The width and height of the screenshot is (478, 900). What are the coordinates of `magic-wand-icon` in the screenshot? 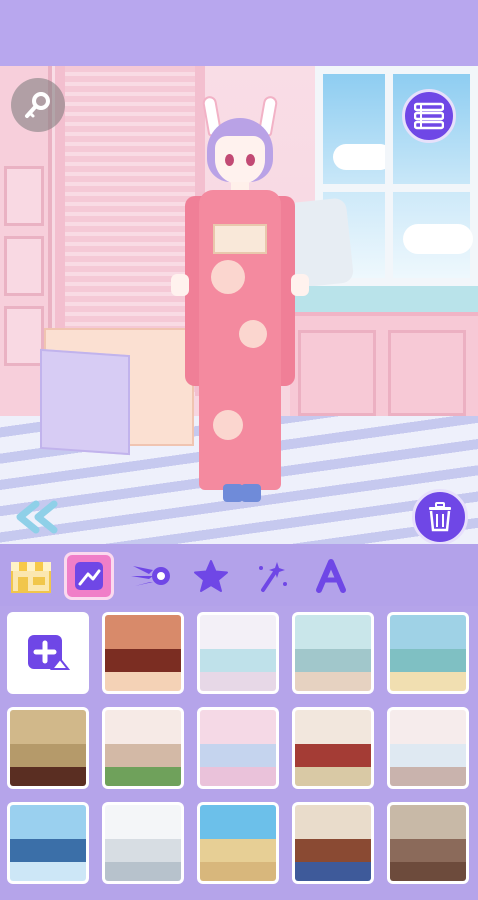 It's located at (273, 577).